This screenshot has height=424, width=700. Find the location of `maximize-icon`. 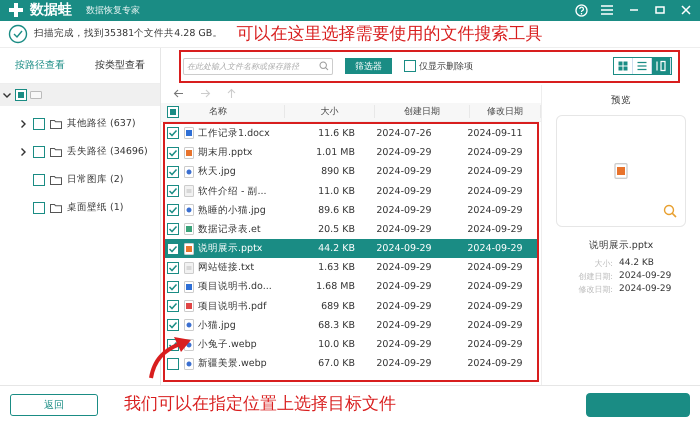

maximize-icon is located at coordinates (660, 10).